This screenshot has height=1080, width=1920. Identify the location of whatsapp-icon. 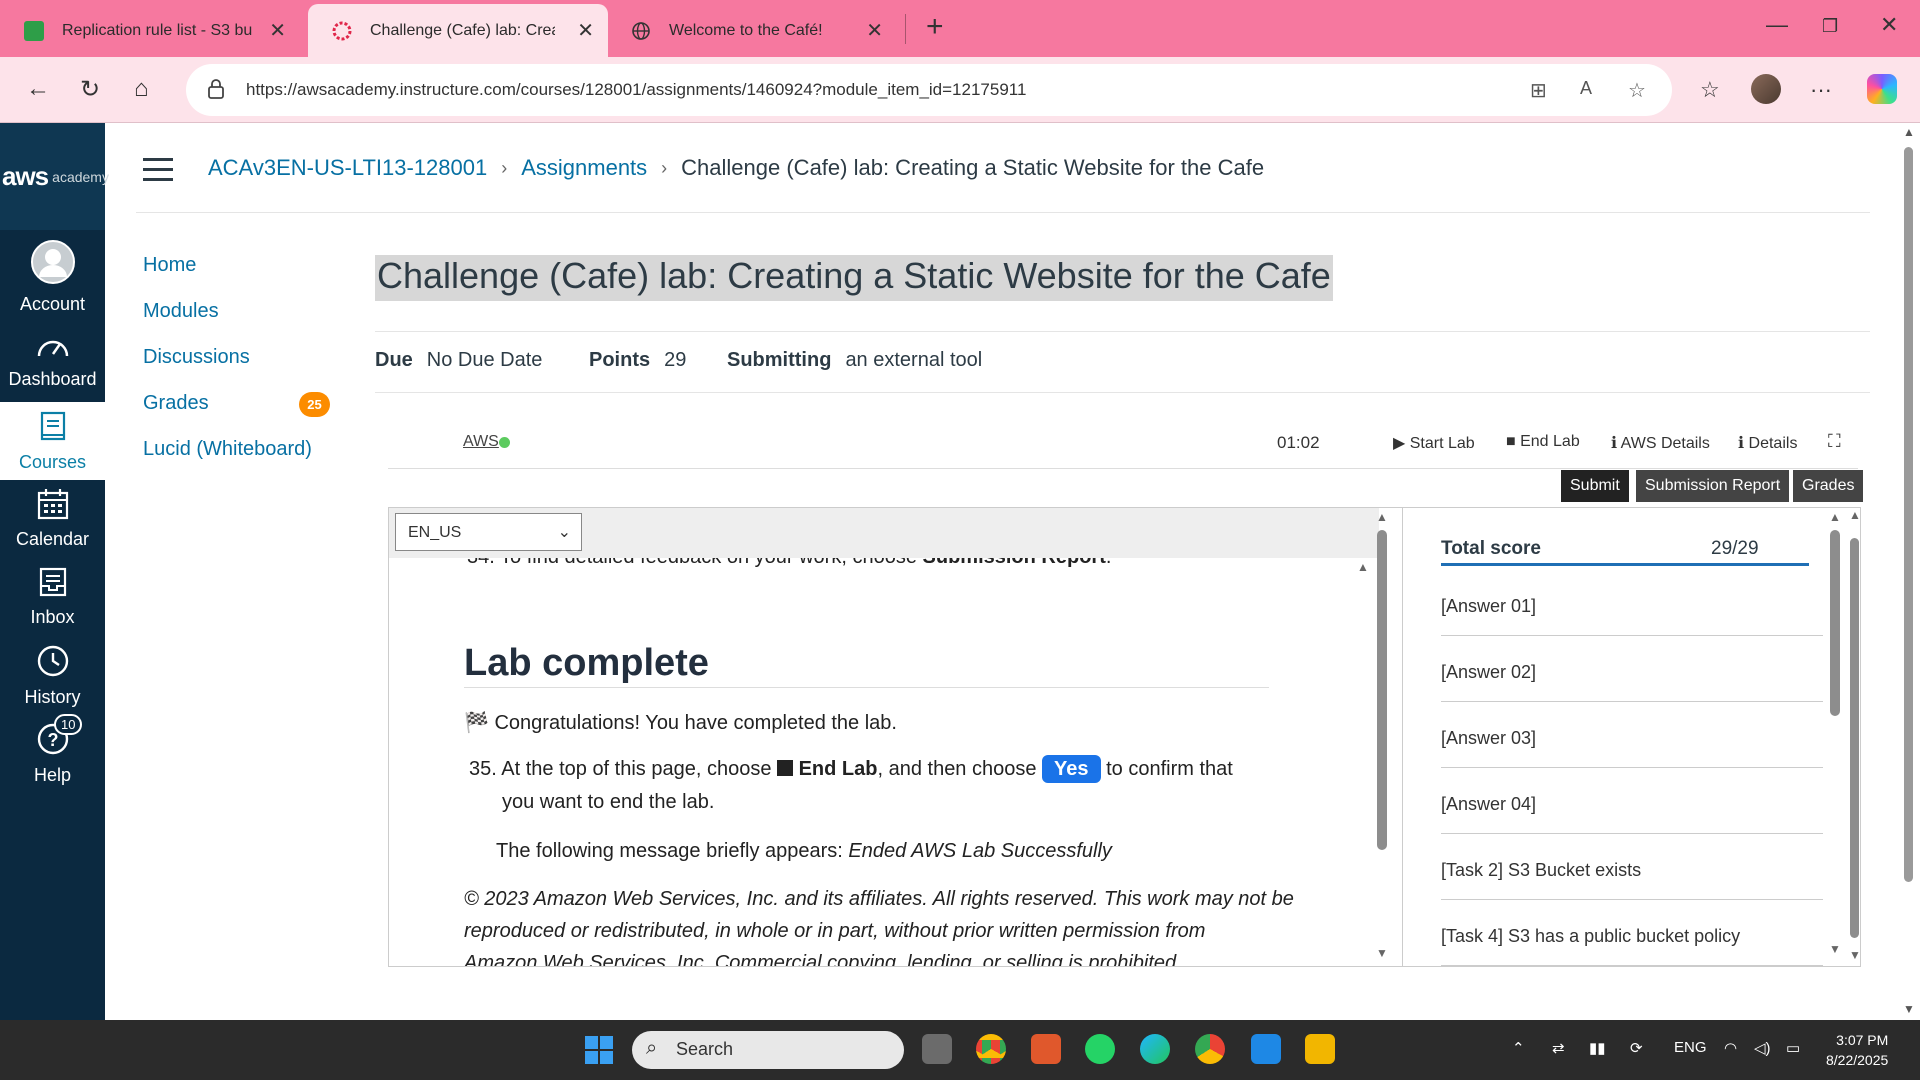
(1100, 1049).